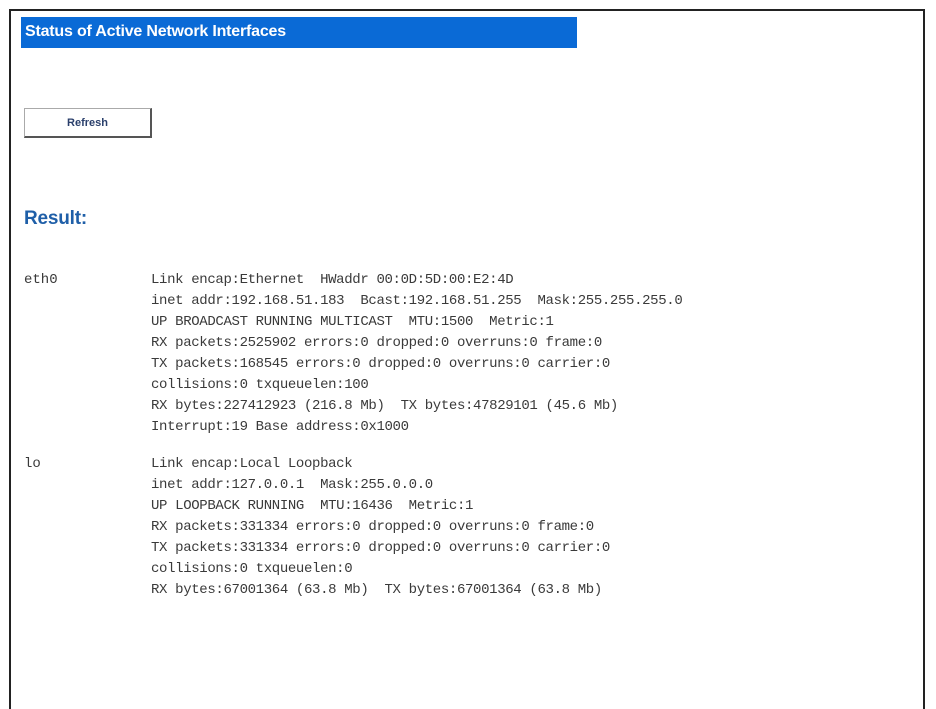 The height and width of the screenshot is (709, 936). Describe the element at coordinates (252, 464) in the screenshot. I see `detail-line: Link encap:Local Loopback` at that location.